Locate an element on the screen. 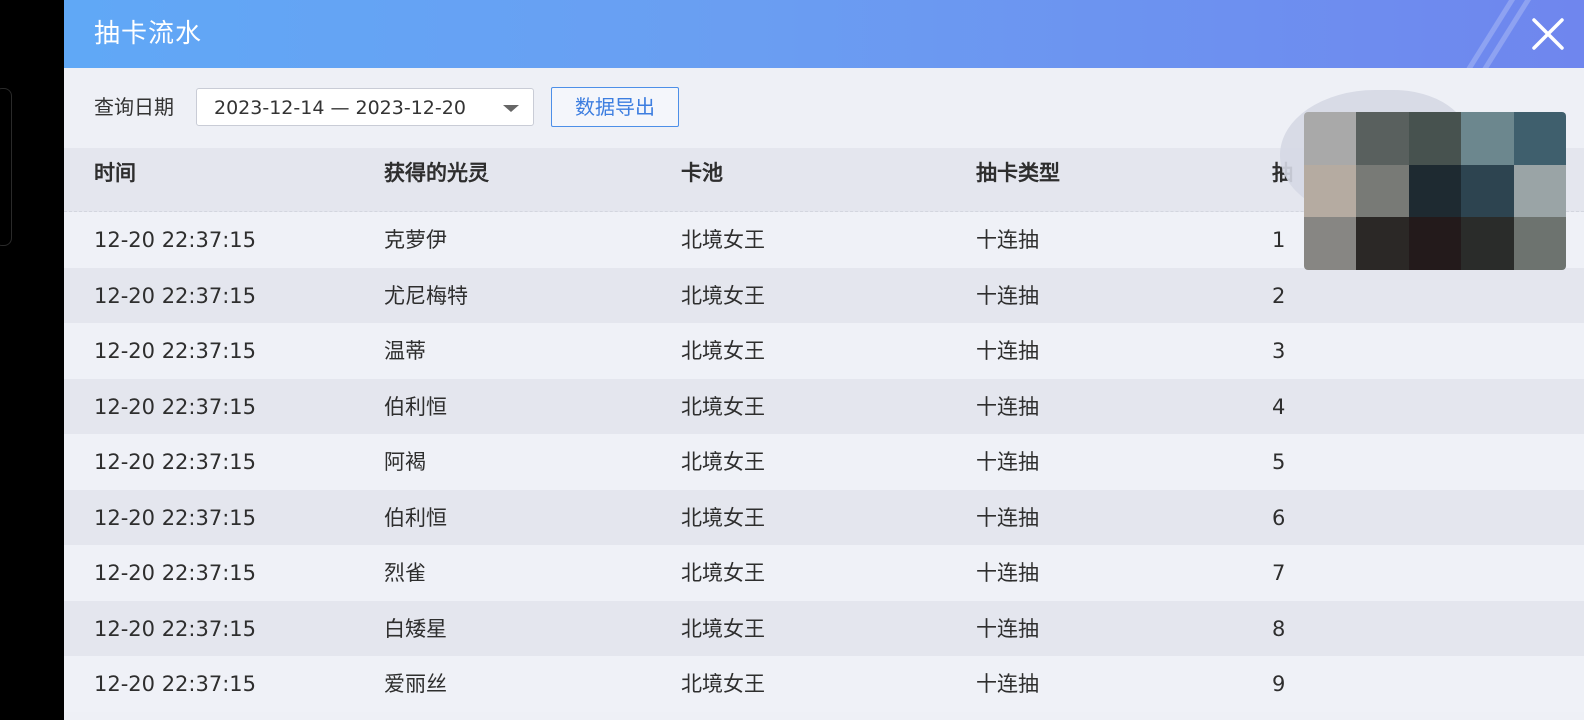  cell-draw-count: 2 is located at coordinates (1279, 295).